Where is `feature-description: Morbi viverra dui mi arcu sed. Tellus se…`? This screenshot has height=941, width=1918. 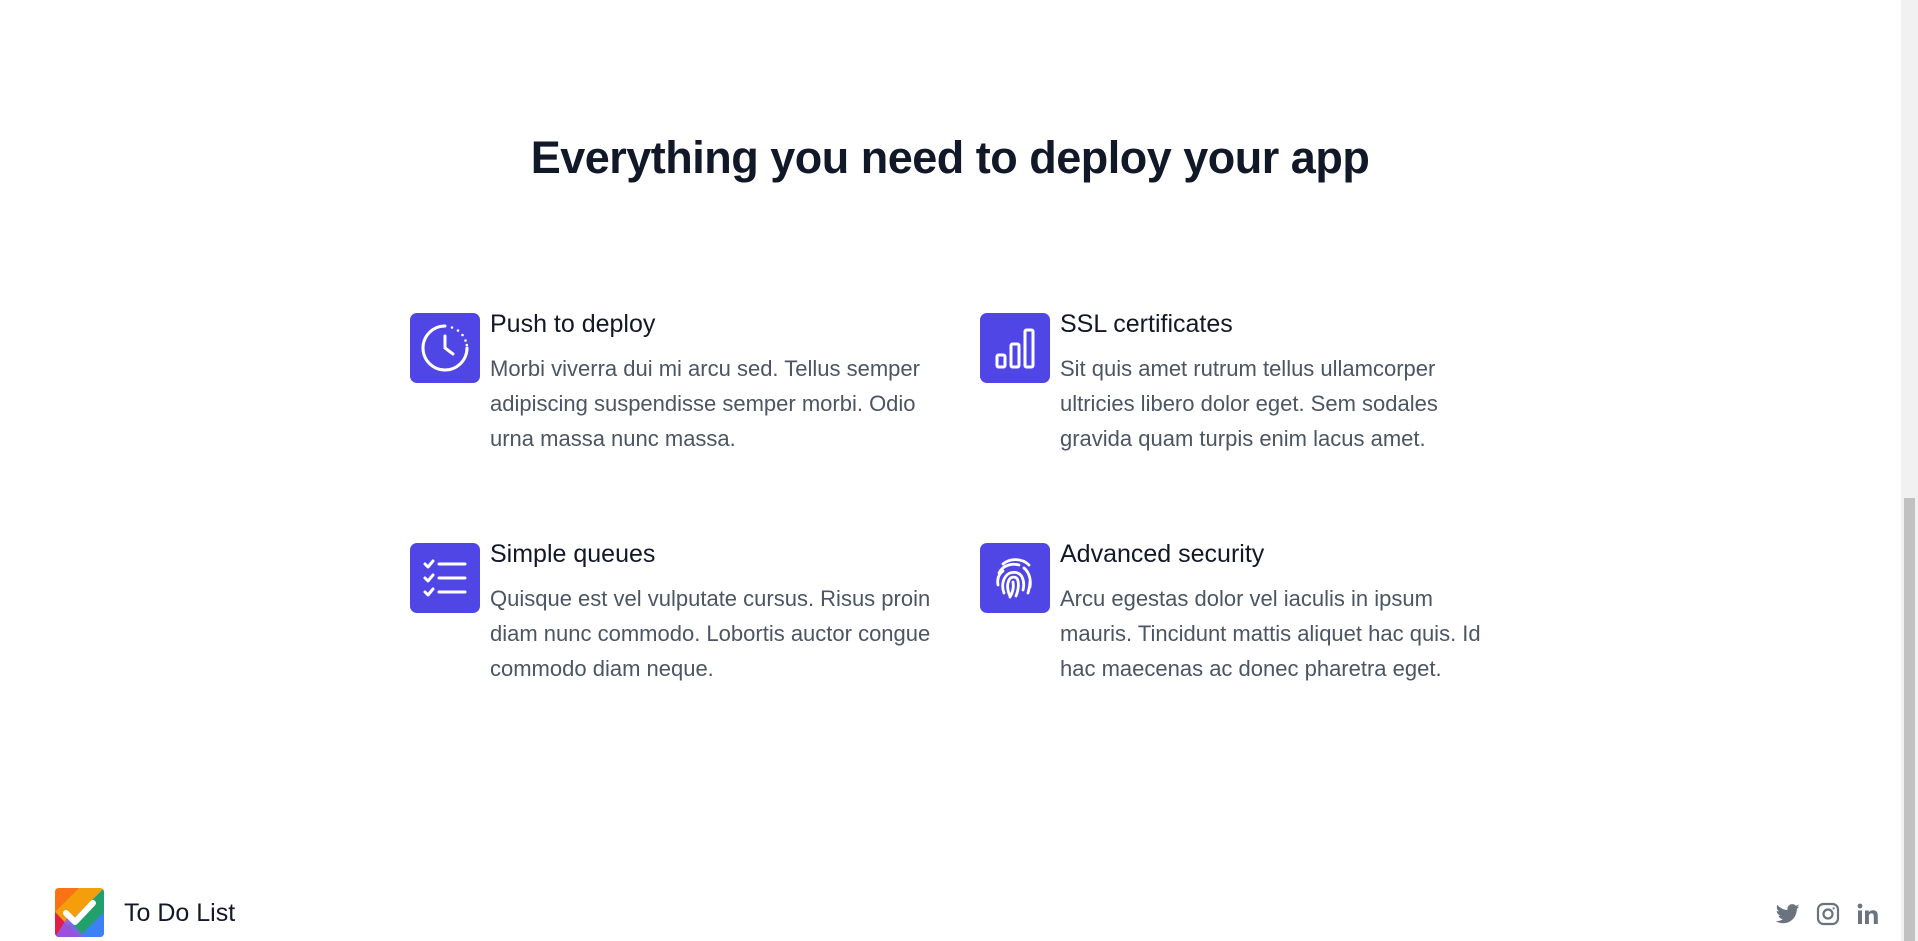
feature-description: Morbi viverra dui mi arcu sed. Tellus se… is located at coordinates (705, 403).